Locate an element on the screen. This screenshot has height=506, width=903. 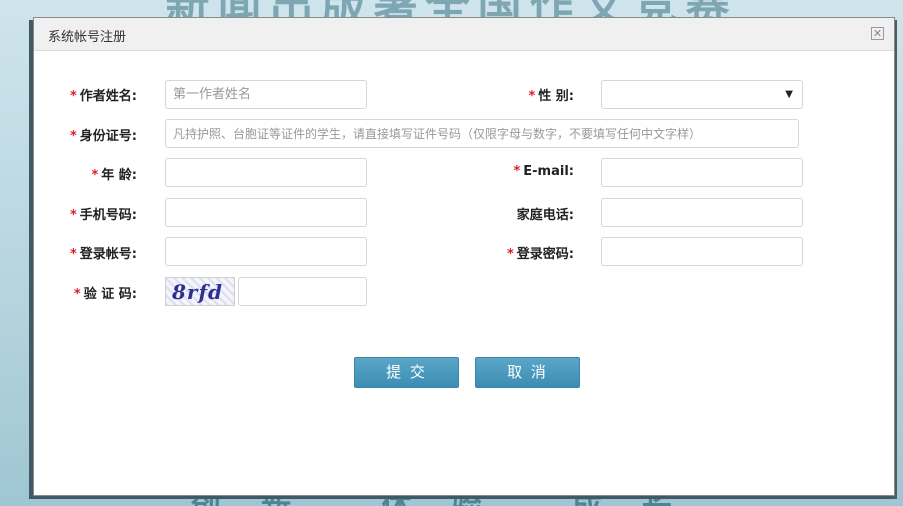
author-name-label: * 作者姓名: is located at coordinates (103, 96).